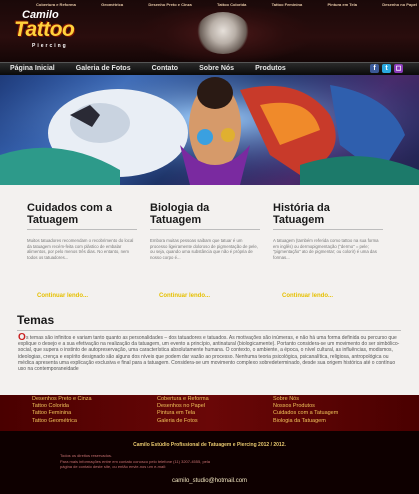 This screenshot has height=494, width=419. What do you see at coordinates (398, 68) in the screenshot?
I see `instagram-icon: ◻` at bounding box center [398, 68].